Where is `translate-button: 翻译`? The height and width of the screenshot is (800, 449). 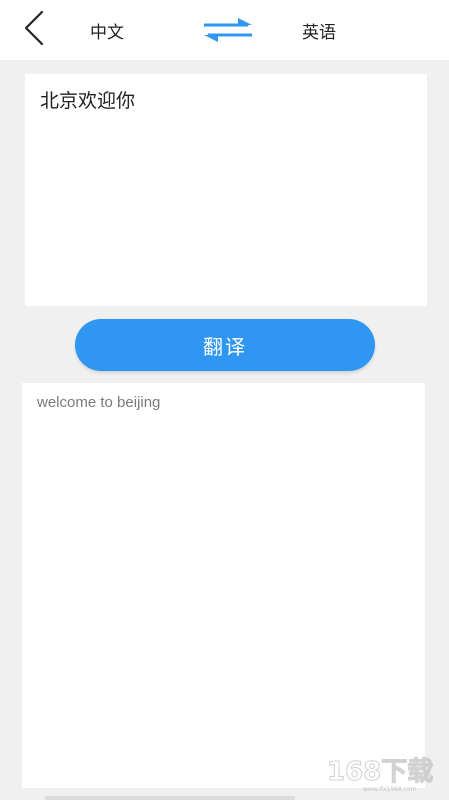
translate-button: 翻译 is located at coordinates (225, 345).